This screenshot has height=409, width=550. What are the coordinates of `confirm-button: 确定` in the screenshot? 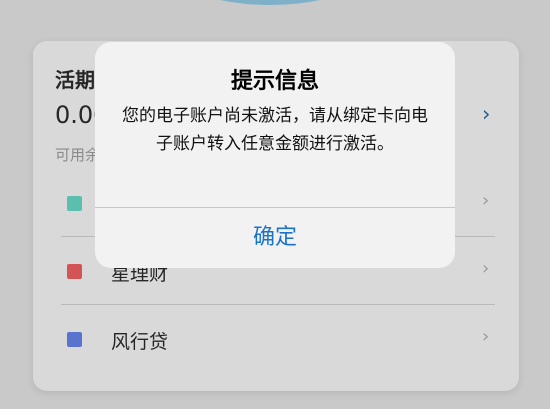 It's located at (275, 238).